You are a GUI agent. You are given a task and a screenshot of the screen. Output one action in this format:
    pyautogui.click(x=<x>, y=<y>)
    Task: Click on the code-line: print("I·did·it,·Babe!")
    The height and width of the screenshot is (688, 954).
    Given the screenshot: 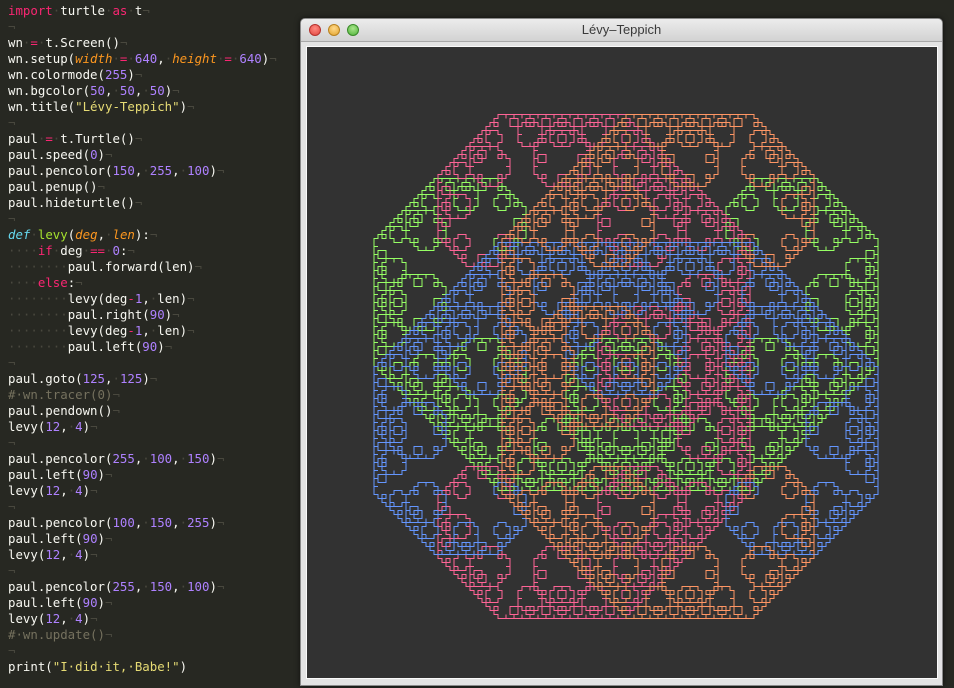 What is the action you would take?
    pyautogui.click(x=97, y=667)
    